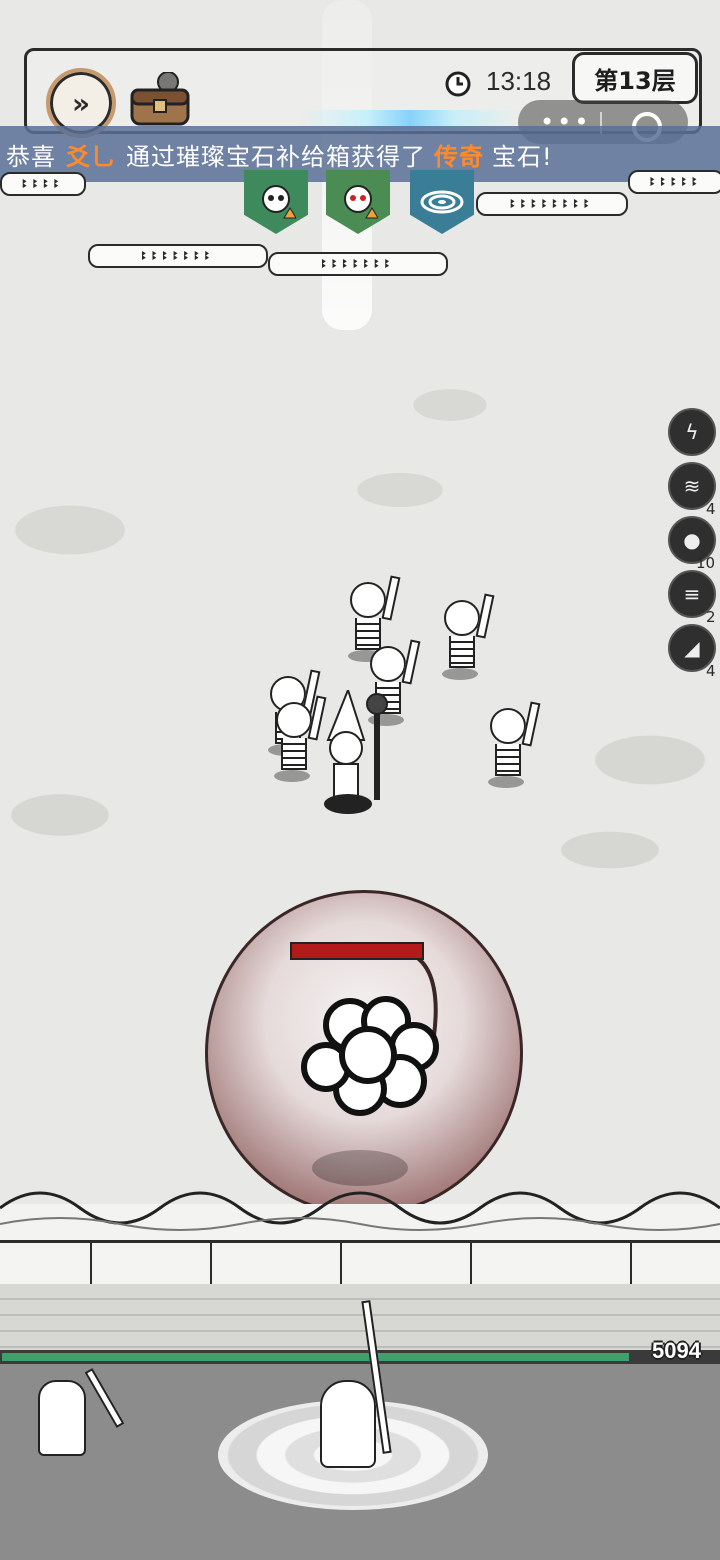 The width and height of the screenshot is (720, 1560). Describe the element at coordinates (706, 563) in the screenshot. I see `skill-count: 10` at that location.